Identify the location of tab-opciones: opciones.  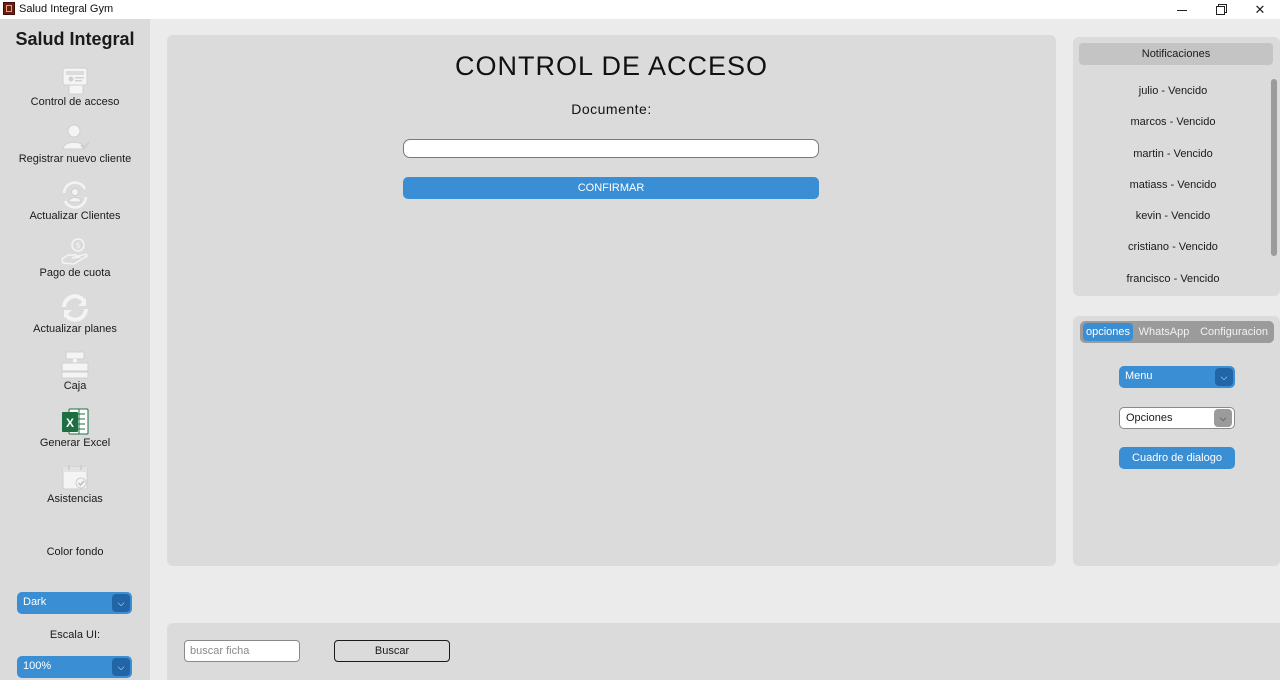
(1108, 332).